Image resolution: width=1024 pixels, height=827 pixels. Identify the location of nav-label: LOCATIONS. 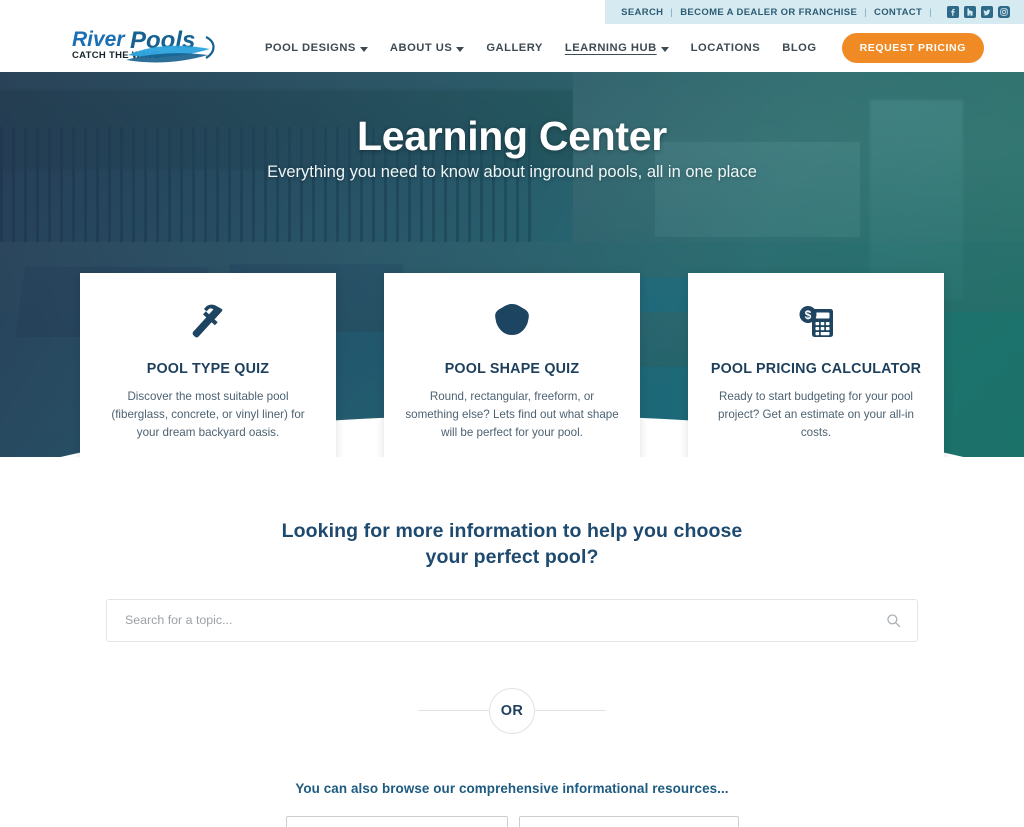
(725, 48).